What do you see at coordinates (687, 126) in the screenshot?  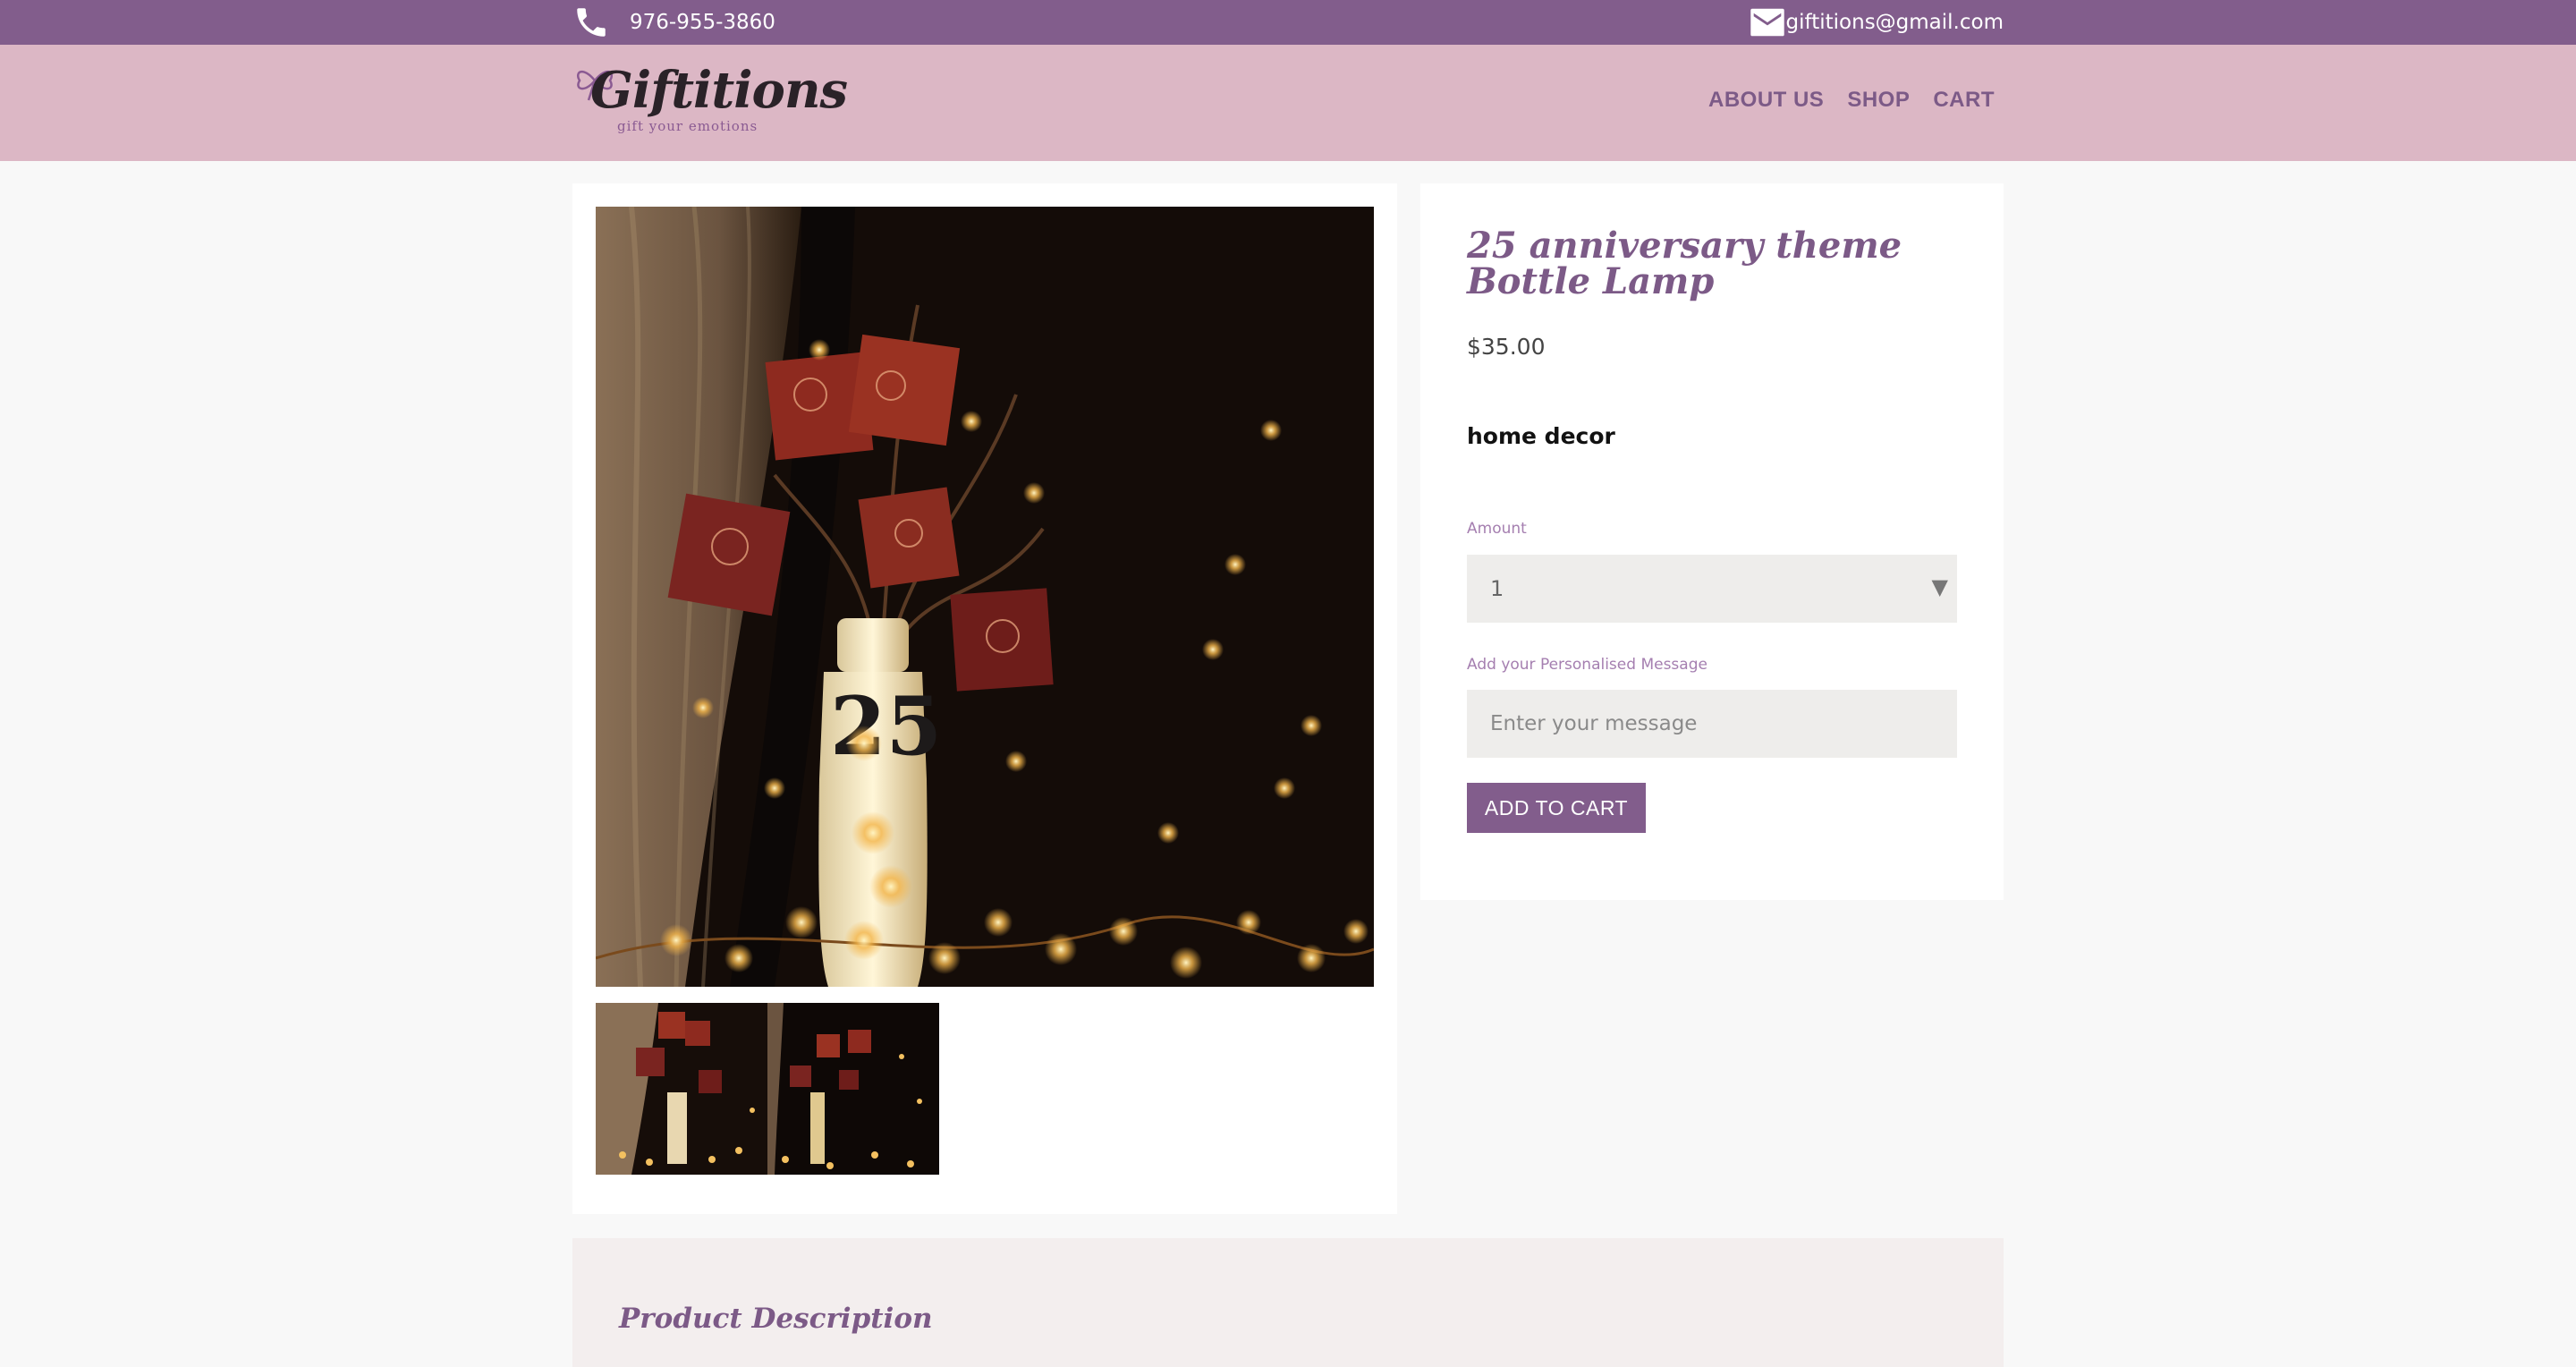 I see `logo-tagline: gift your emotions` at bounding box center [687, 126].